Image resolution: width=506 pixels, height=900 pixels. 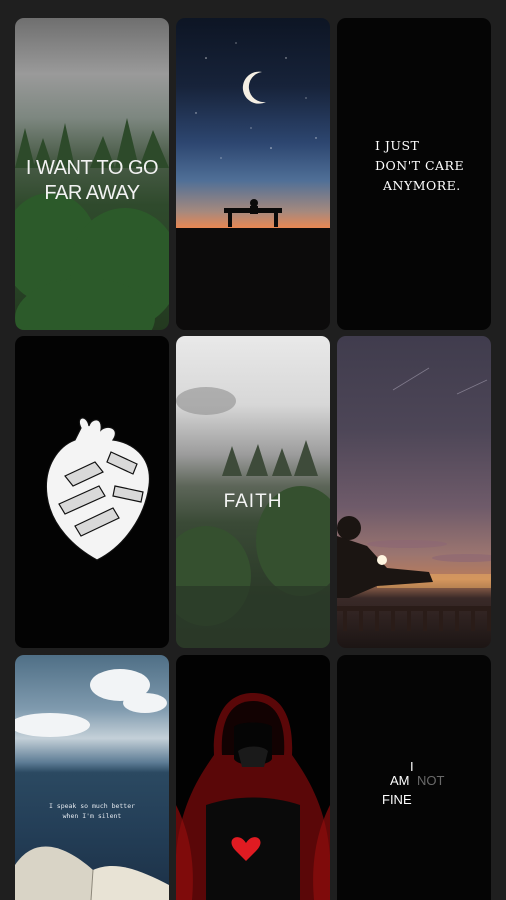 What do you see at coordinates (400, 780) in the screenshot?
I see `quote-line-am: AM` at bounding box center [400, 780].